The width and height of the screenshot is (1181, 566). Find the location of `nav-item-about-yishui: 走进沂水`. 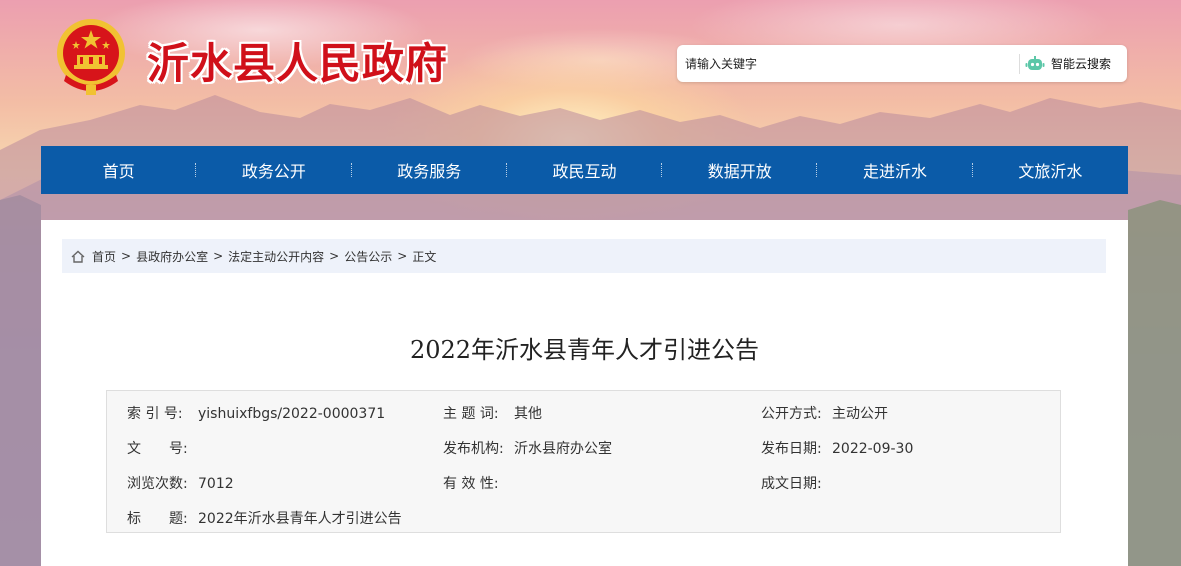

nav-item-about-yishui: 走进沂水 is located at coordinates (895, 170).